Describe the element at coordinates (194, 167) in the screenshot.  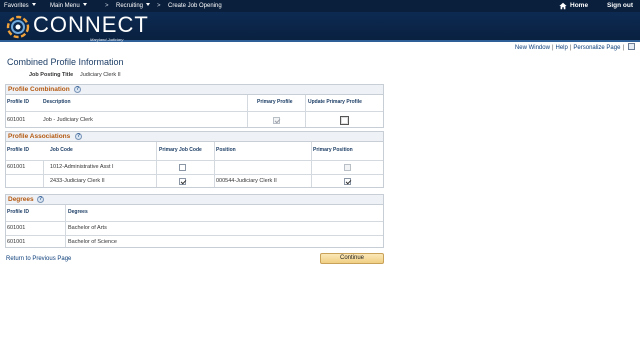
I see `table-row: 601001 1012-Administrative Asst I` at that location.